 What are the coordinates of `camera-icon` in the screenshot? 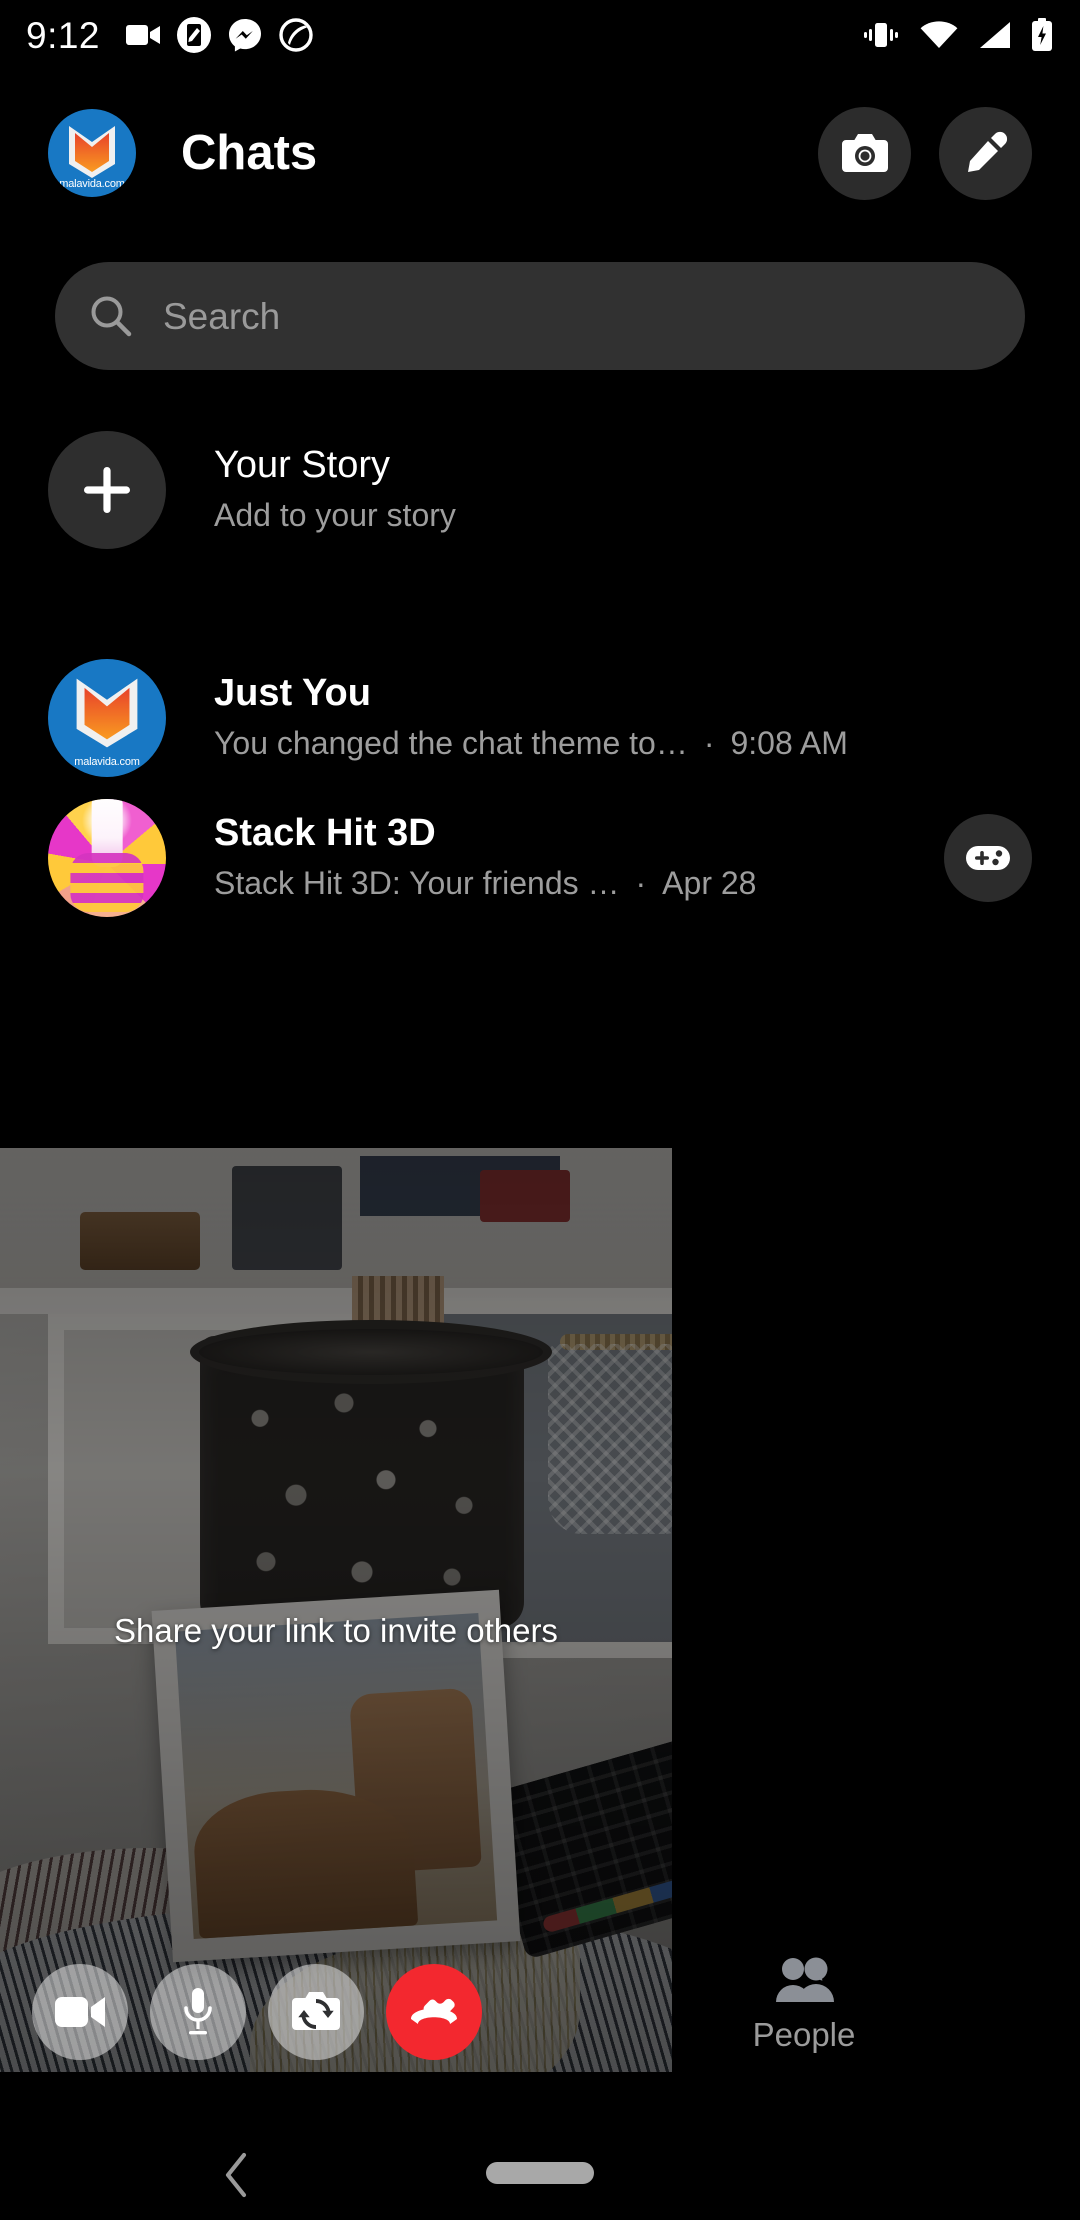 It's located at (864, 153).